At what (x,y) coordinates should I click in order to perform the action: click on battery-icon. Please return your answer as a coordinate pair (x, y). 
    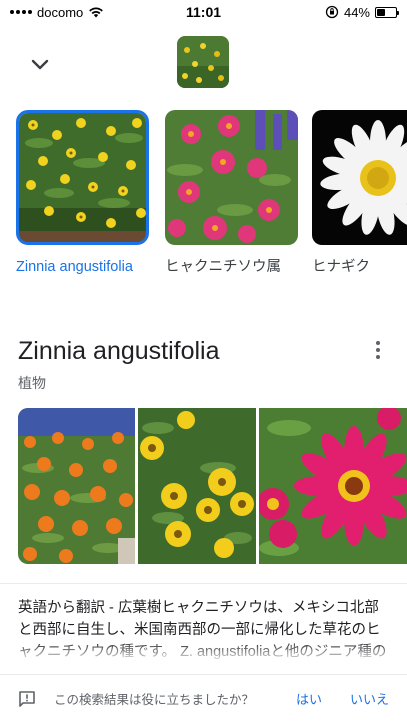
    Looking at the image, I should click on (387, 12).